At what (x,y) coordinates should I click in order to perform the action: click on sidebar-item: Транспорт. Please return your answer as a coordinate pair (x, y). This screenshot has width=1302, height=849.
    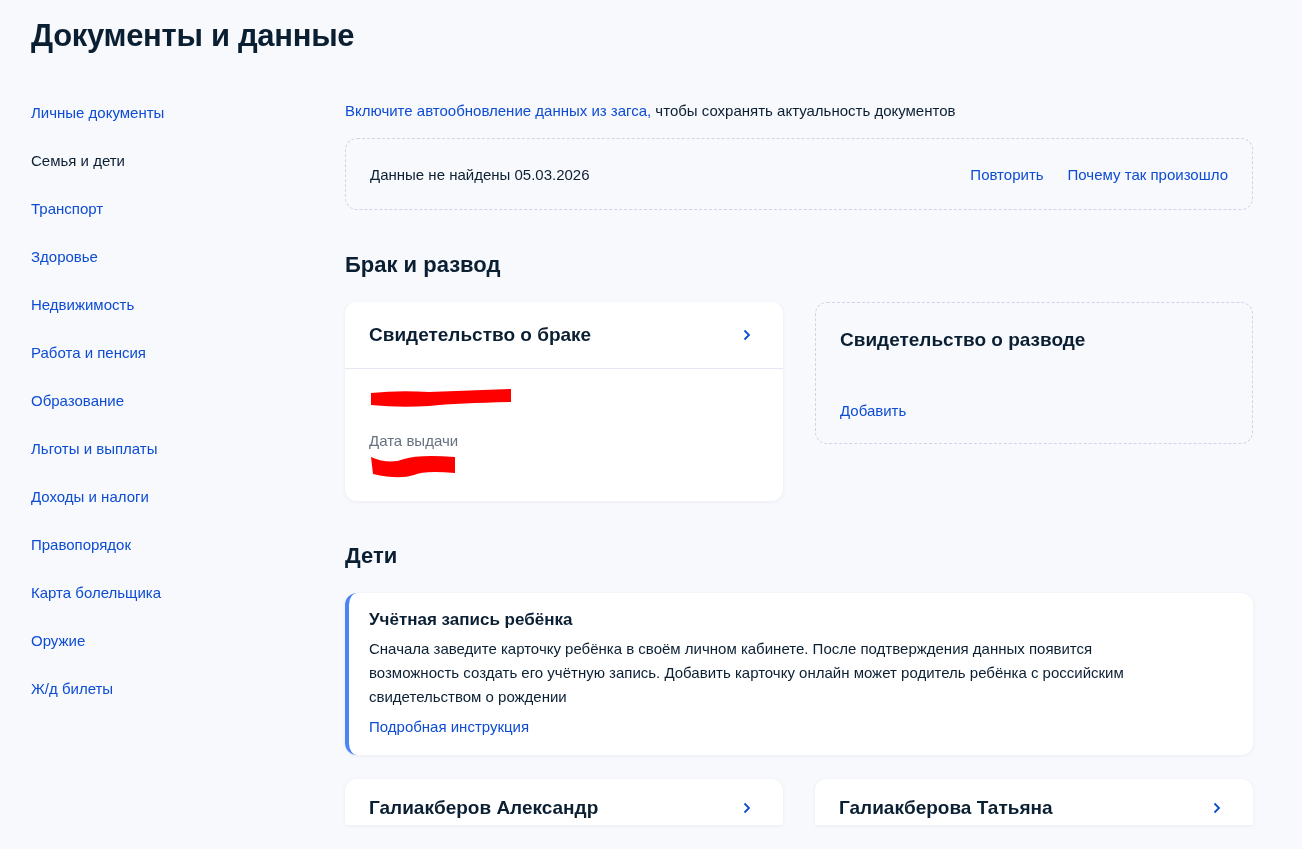
    Looking at the image, I should click on (67, 208).